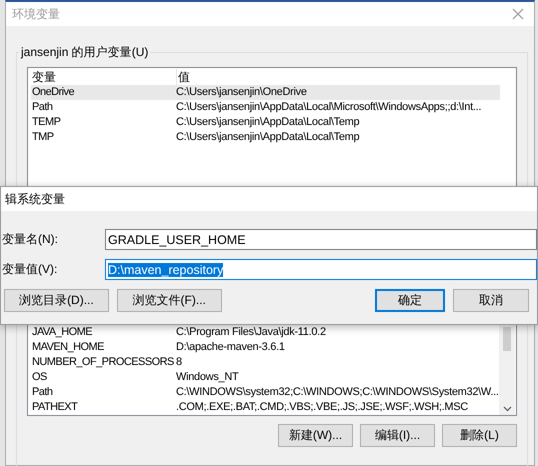  I want to click on table-cell: 8, so click(179, 362).